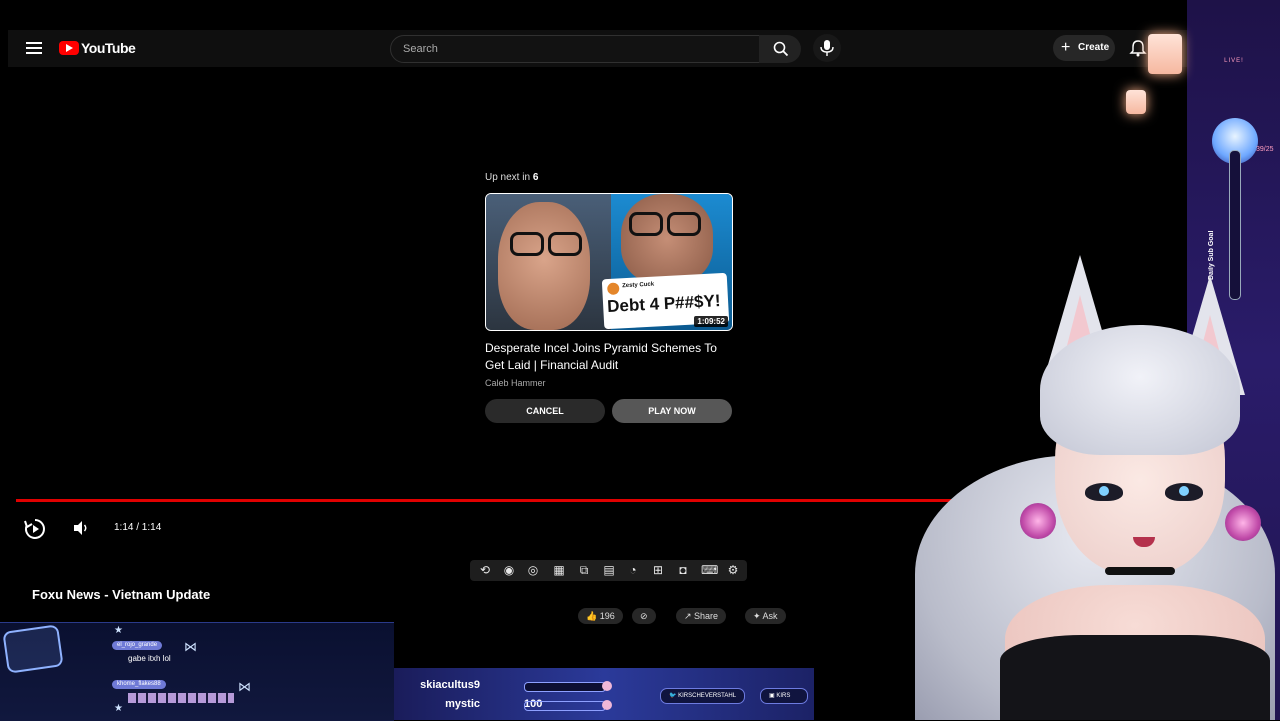 This screenshot has height=721, width=1280. I want to click on notification-bell-icon, so click(1138, 48).